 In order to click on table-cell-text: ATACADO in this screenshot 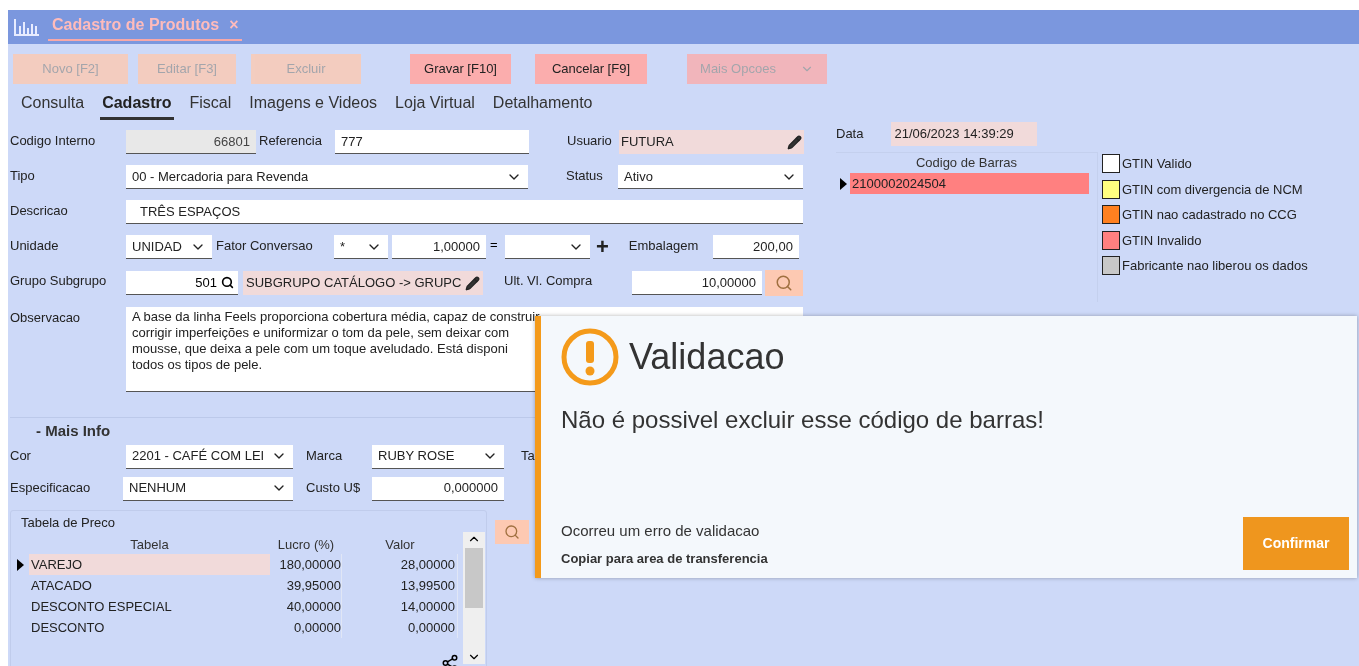, I will do `click(61, 586)`.